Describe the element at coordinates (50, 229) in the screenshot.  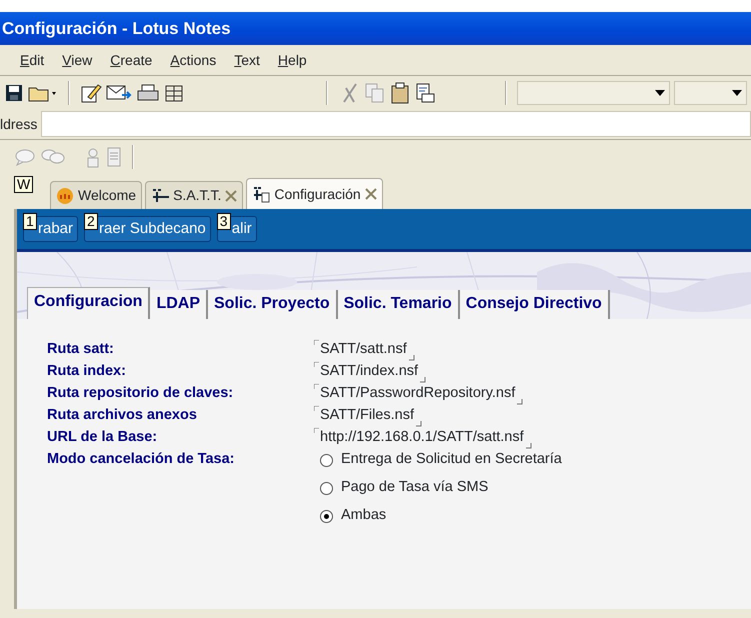
I see `action-button: 1 rabar` at that location.